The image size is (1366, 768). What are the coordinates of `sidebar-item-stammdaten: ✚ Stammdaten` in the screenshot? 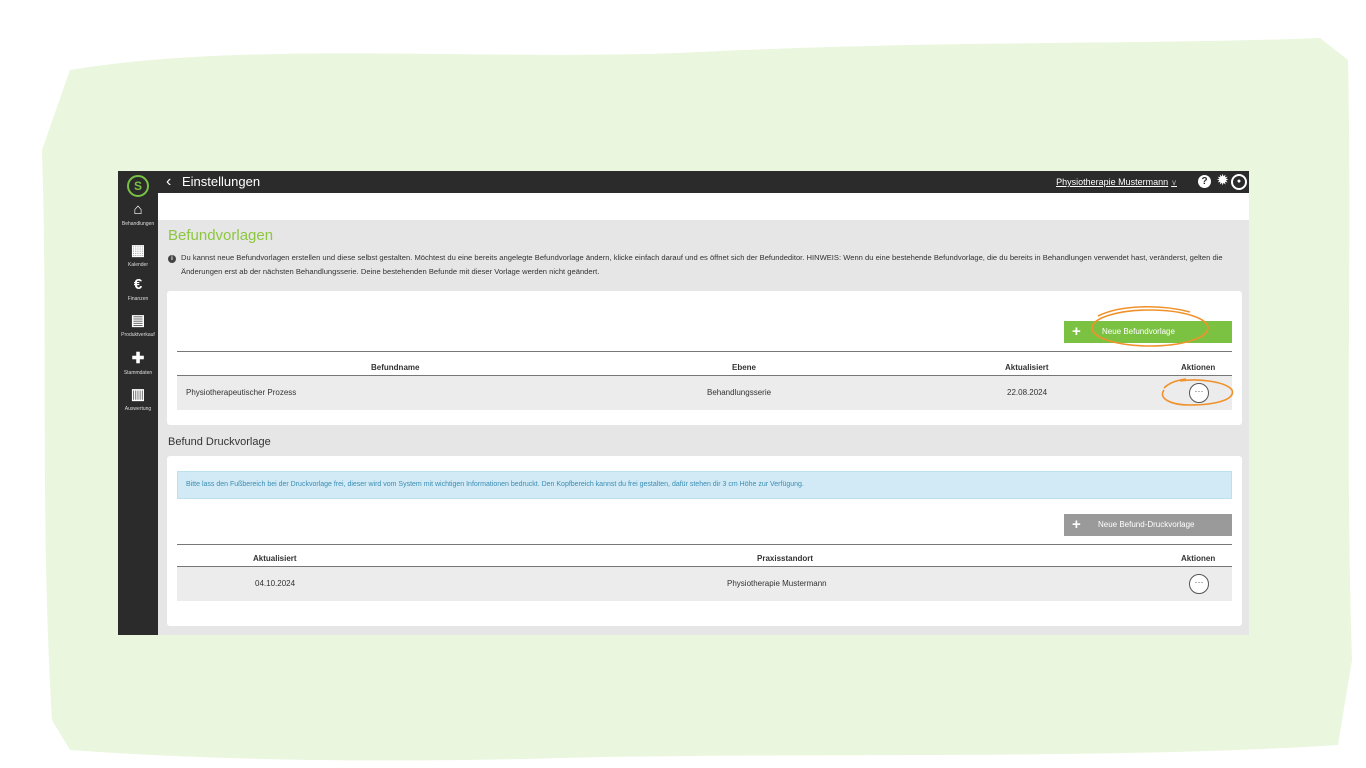 It's located at (138, 364).